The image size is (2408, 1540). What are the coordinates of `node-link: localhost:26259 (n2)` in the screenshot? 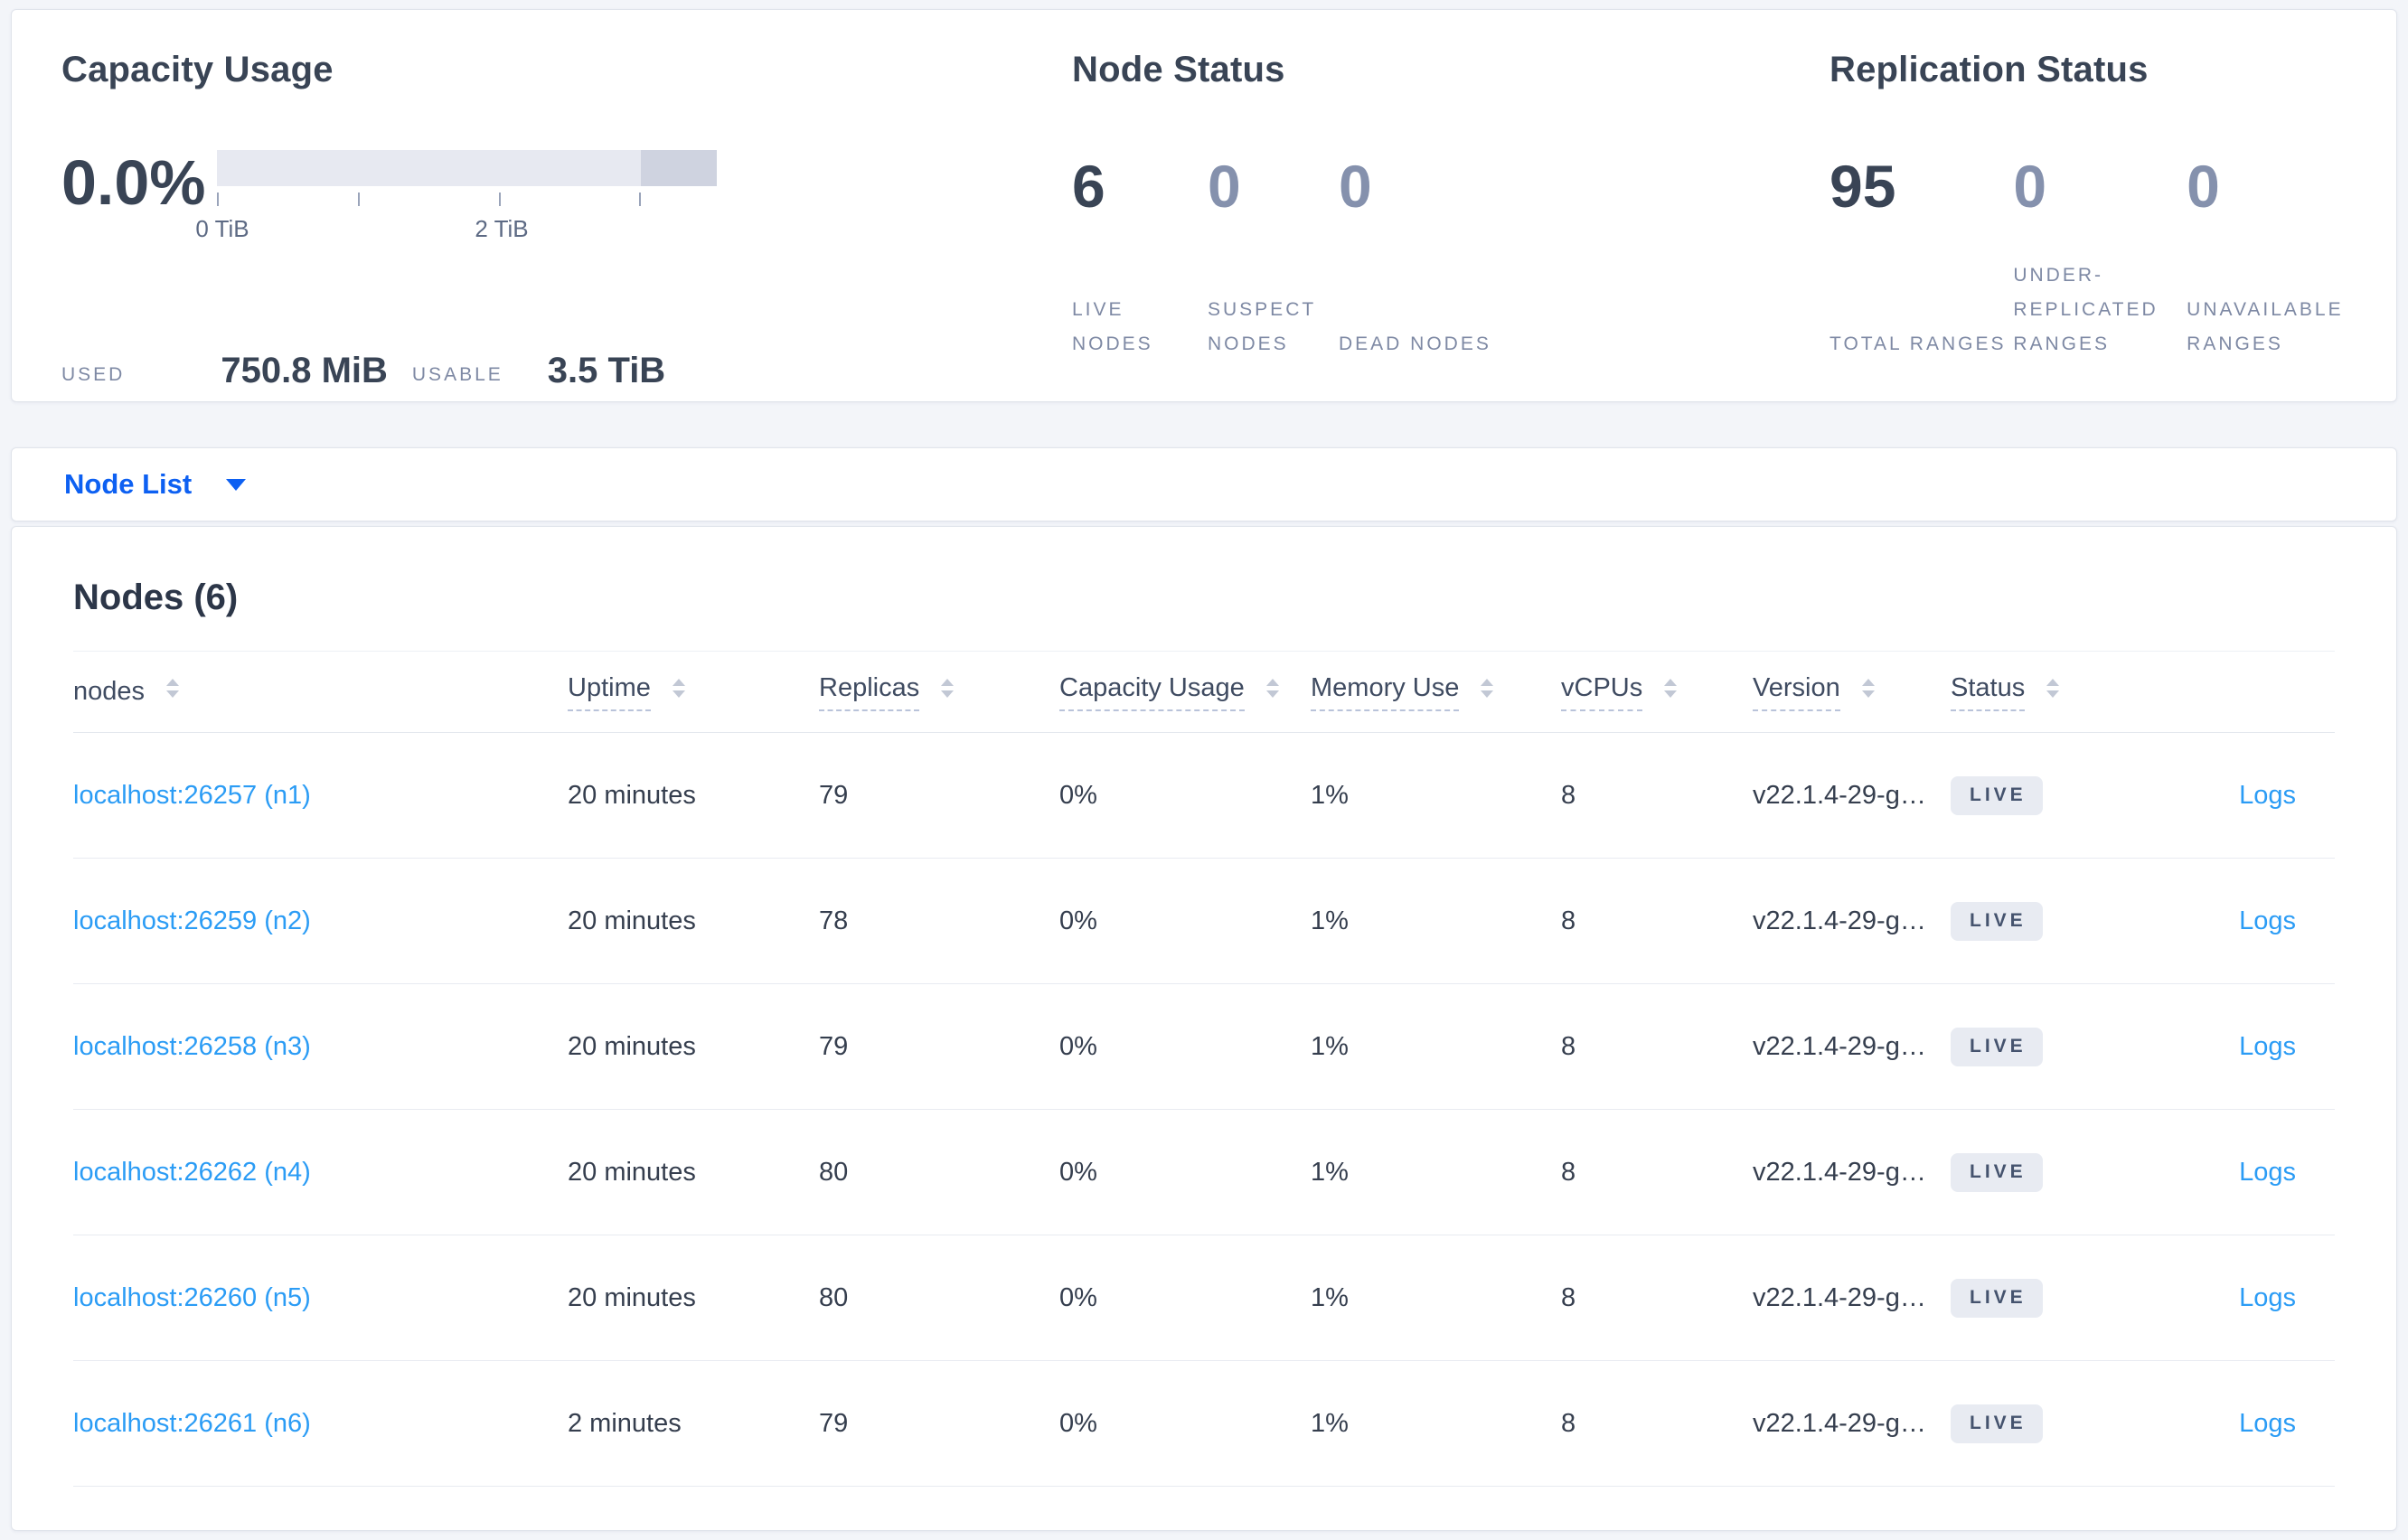 It's located at (192, 920).